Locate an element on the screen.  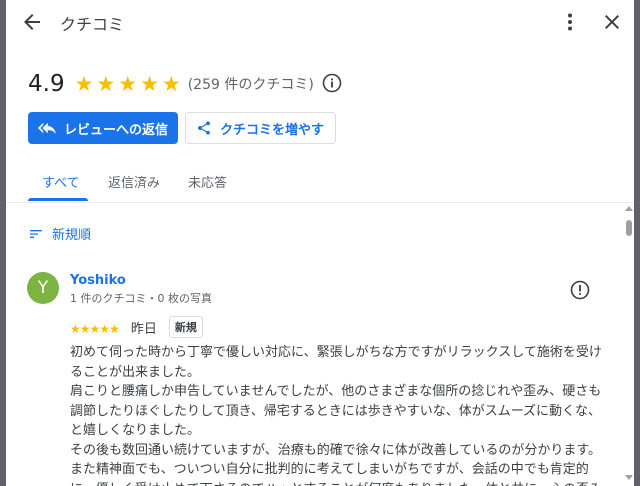
reviewer-name: Yoshiko is located at coordinates (98, 280).